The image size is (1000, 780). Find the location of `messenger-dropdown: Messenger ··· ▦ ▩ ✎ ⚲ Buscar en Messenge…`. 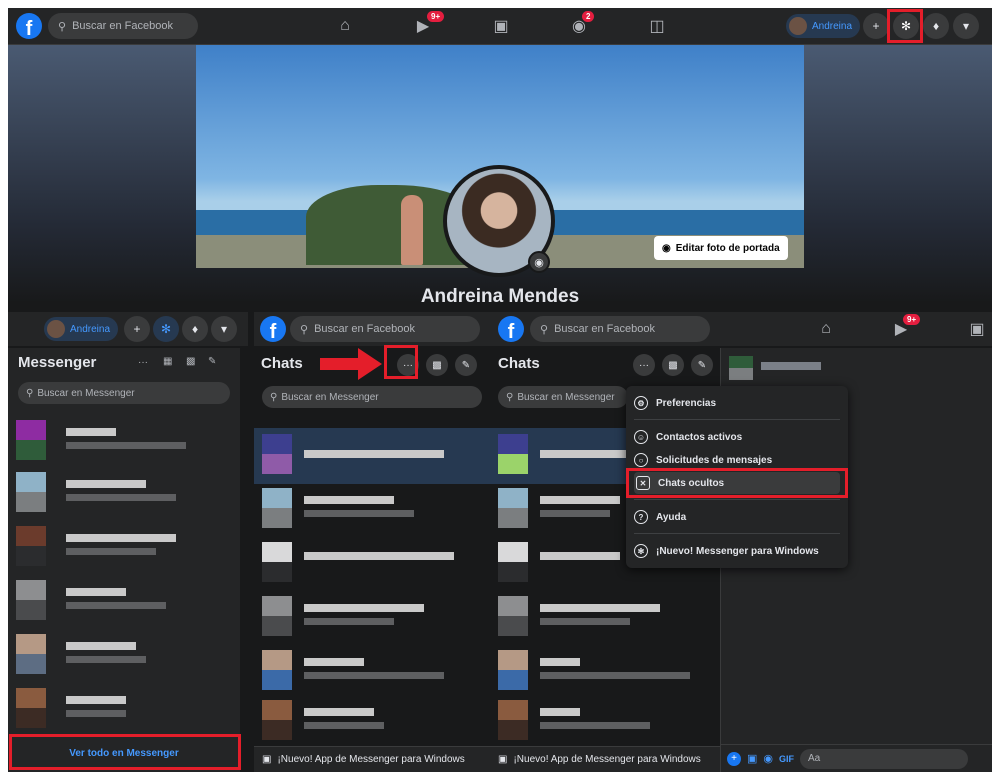

messenger-dropdown: Messenger ··· ▦ ▩ ✎ ⚲ Buscar en Messenge… is located at coordinates (124, 560).